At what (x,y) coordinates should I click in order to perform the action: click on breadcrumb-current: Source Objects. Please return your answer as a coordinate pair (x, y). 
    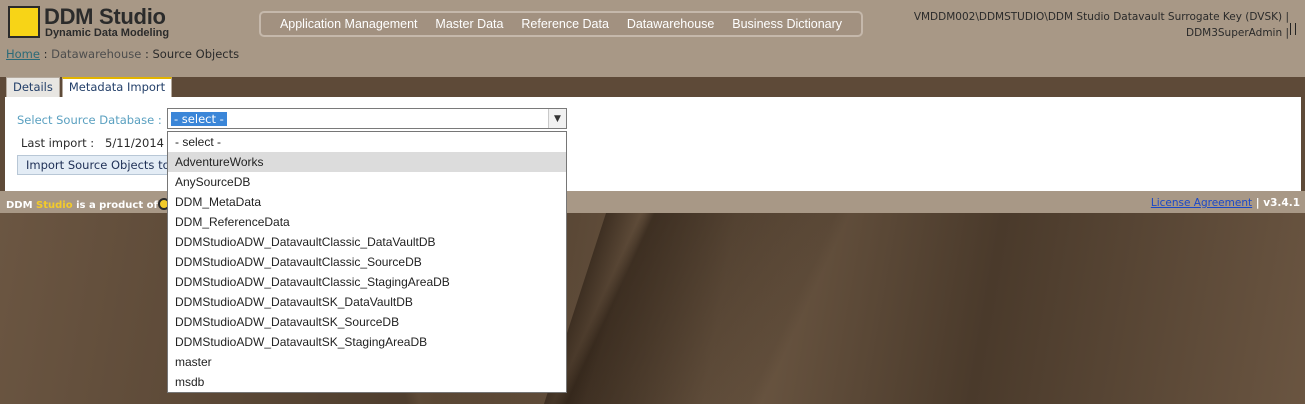
    Looking at the image, I should click on (196, 54).